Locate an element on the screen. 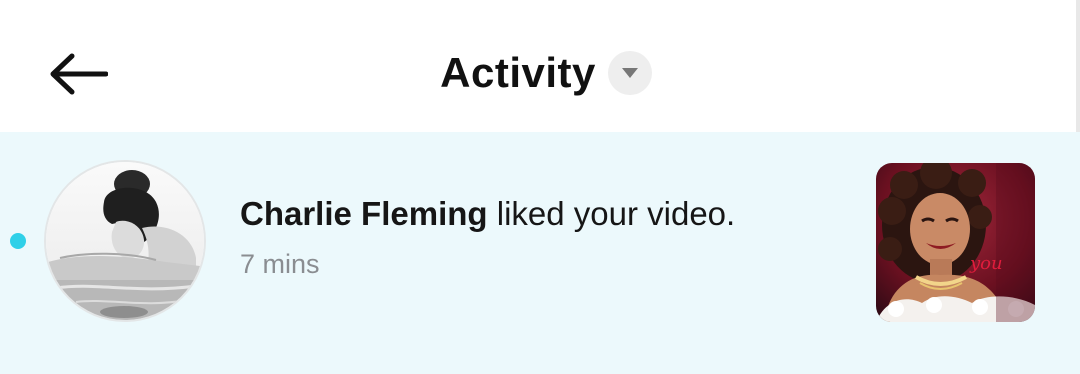  avatar is located at coordinates (125, 241).